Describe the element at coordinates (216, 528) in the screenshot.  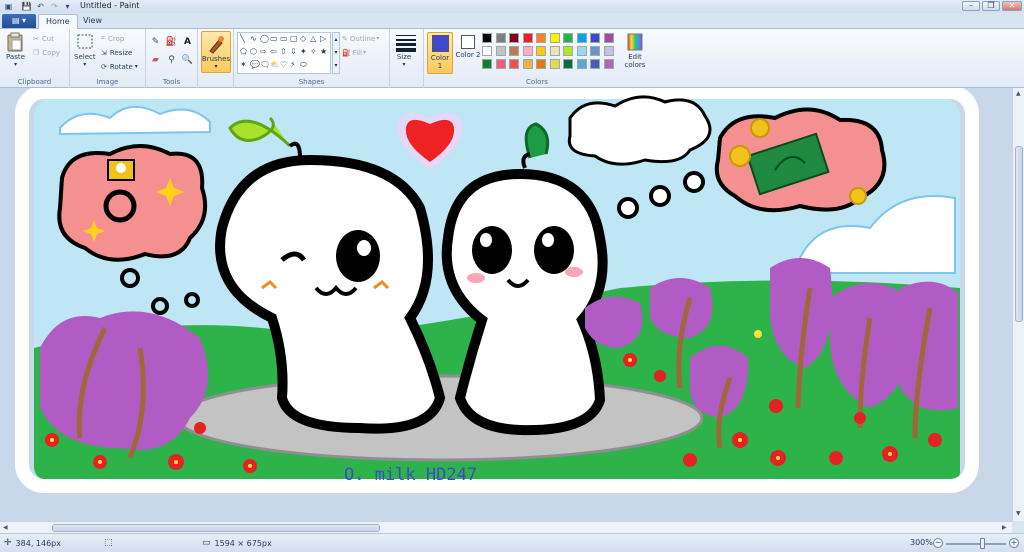
I see `horizontal-scroll-thumb` at that location.